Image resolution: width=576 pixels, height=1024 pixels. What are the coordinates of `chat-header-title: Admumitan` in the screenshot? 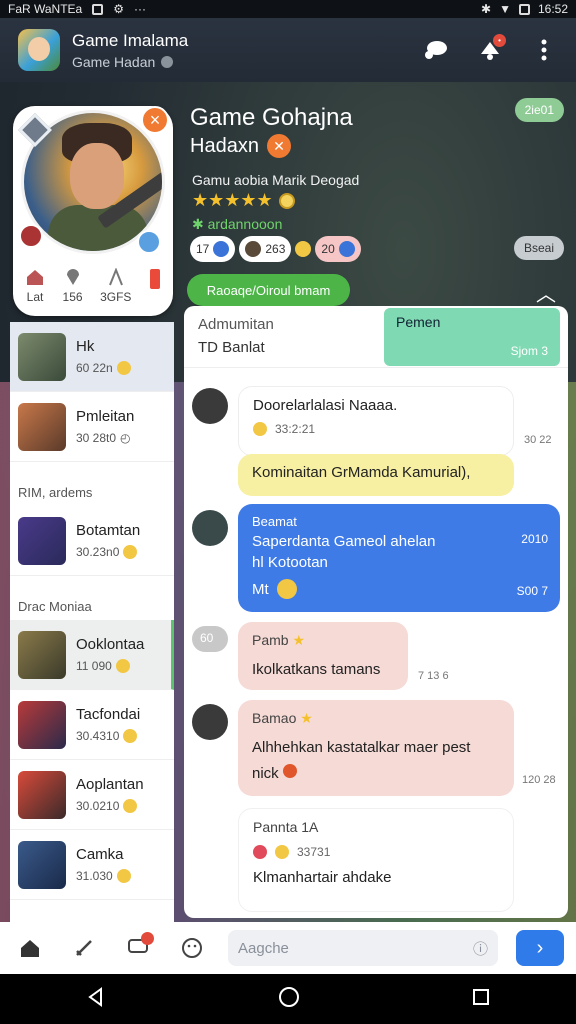 It's located at (236, 324).